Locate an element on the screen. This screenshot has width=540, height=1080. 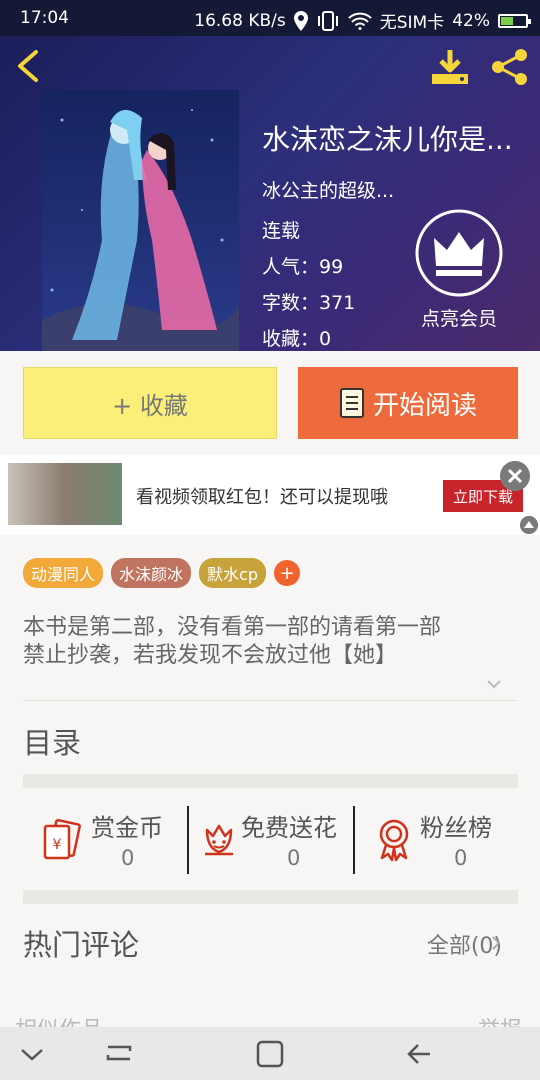
medal-icon is located at coordinates (394, 840).